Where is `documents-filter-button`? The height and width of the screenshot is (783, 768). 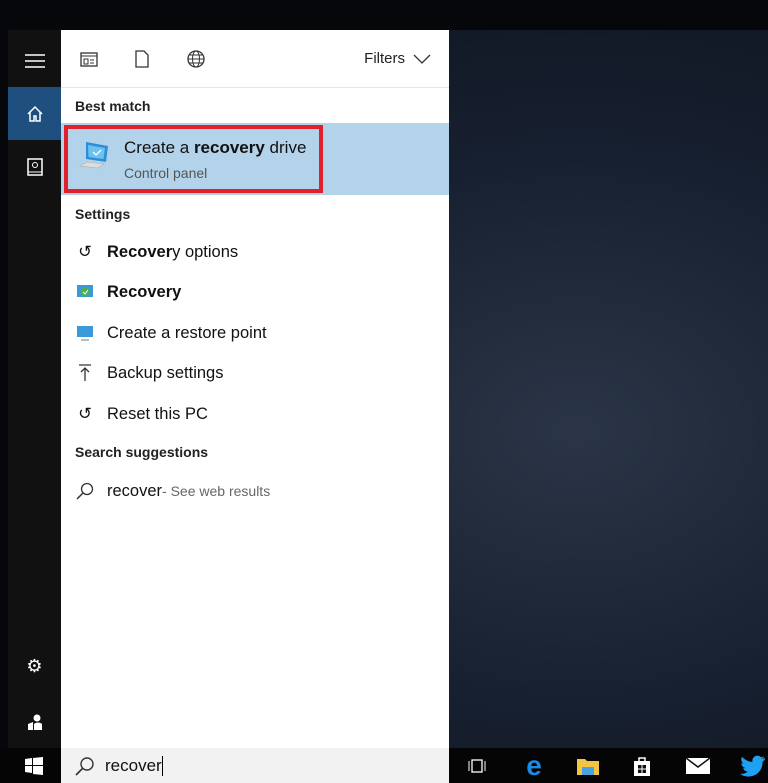
documents-filter-button is located at coordinates (142, 59).